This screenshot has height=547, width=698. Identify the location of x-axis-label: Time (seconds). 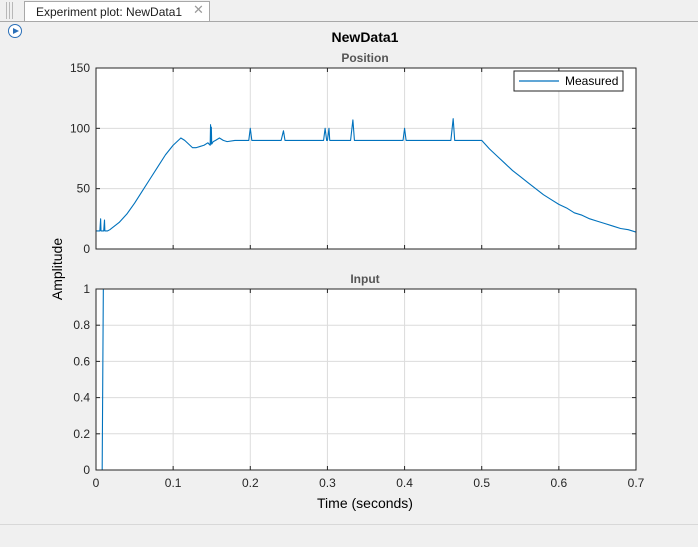
(365, 503).